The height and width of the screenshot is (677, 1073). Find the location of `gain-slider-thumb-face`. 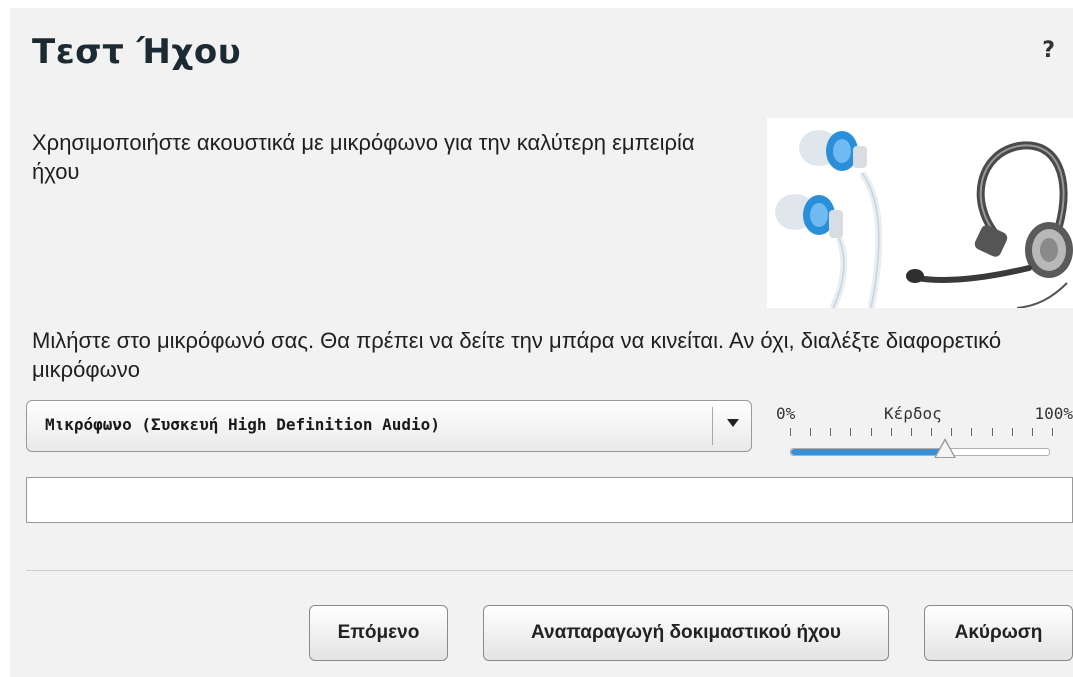

gain-slider-thumb-face is located at coordinates (944, 449).